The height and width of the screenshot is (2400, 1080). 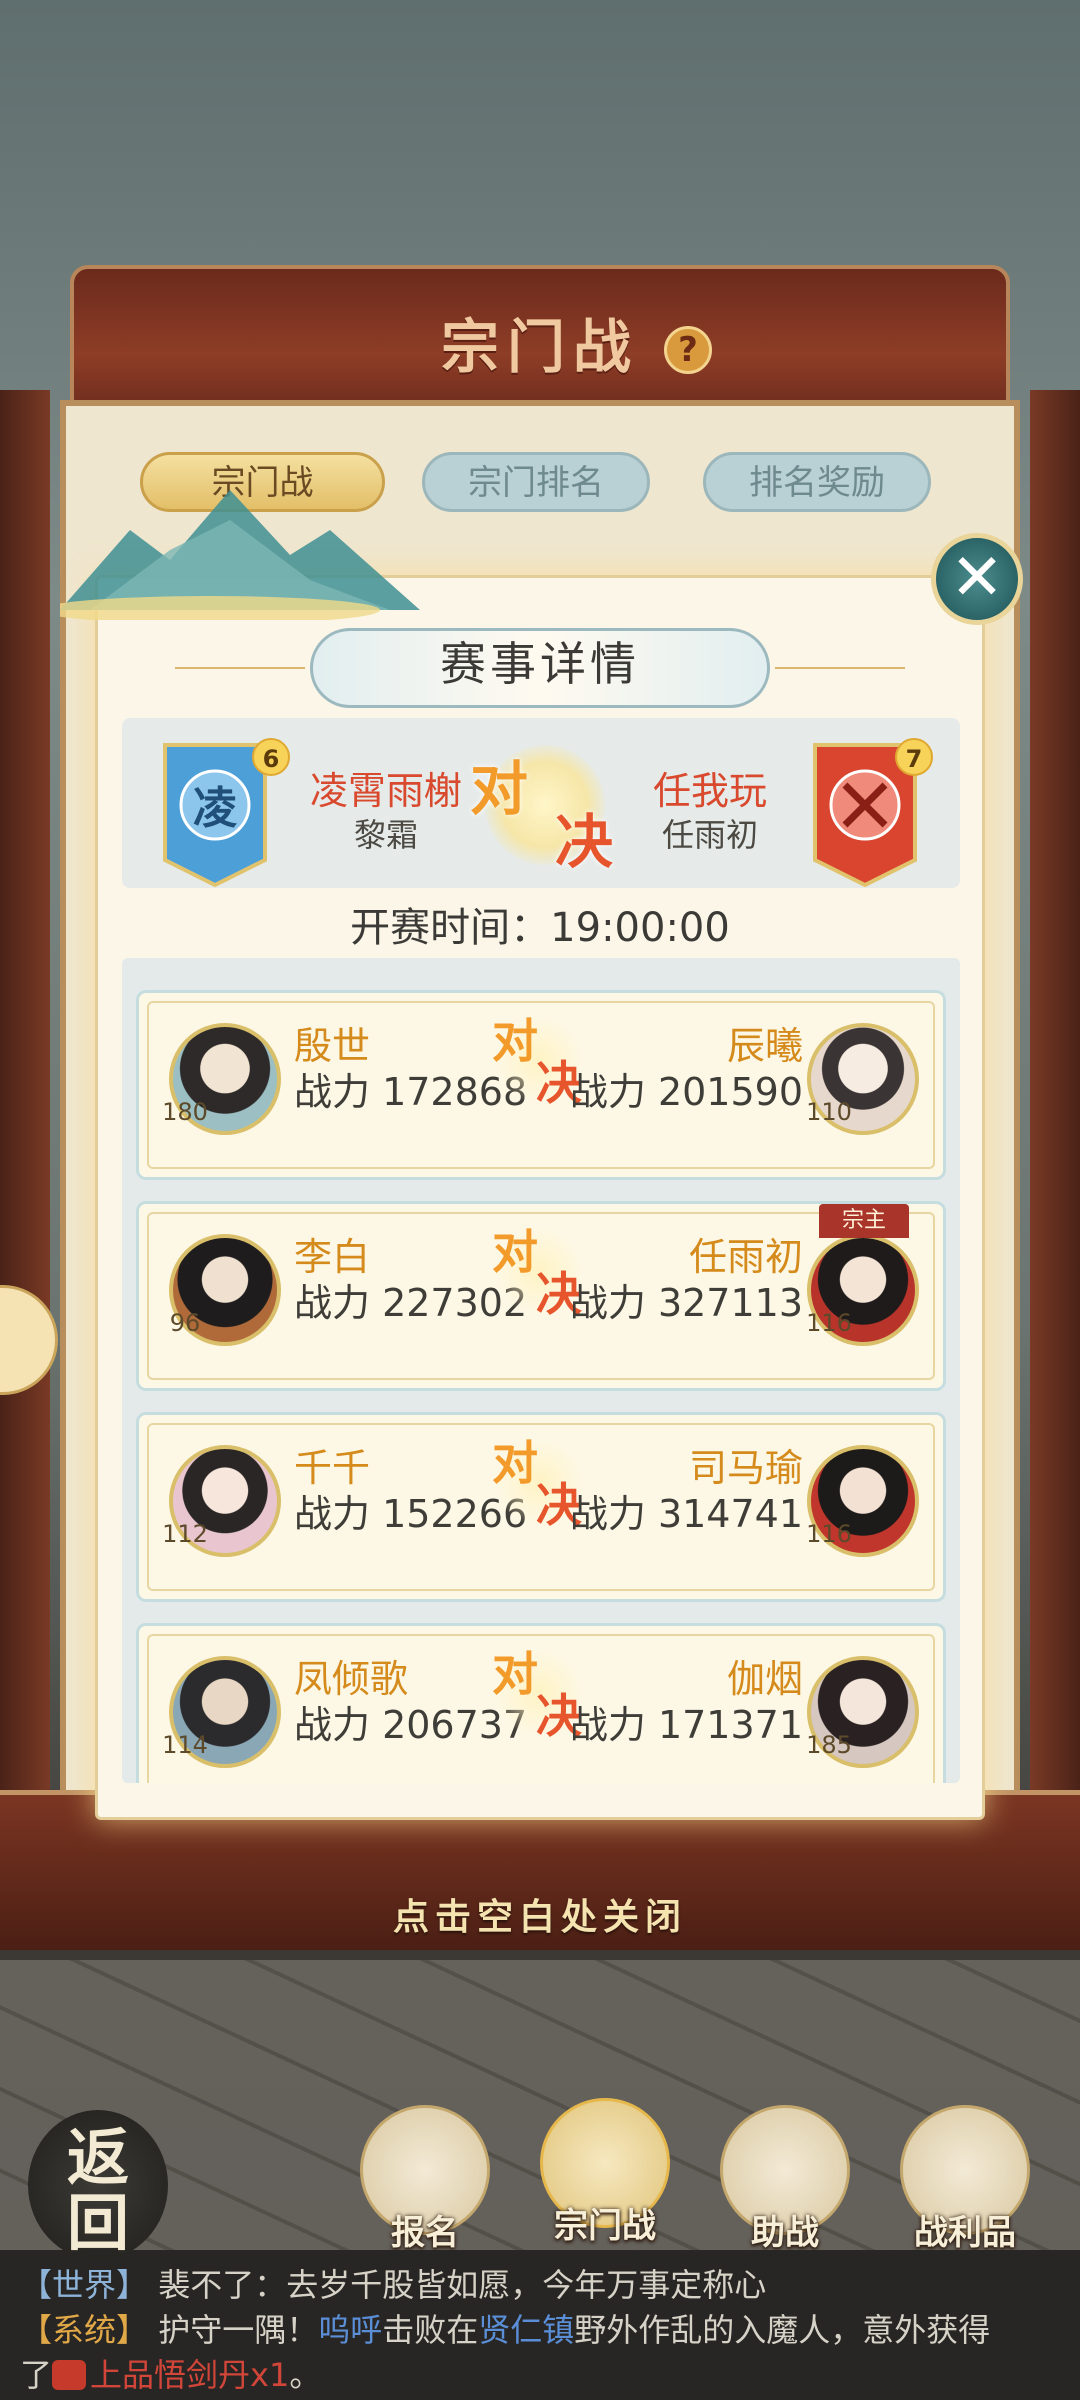 I want to click on sect-rank-badge-right: 7, so click(x=914, y=757).